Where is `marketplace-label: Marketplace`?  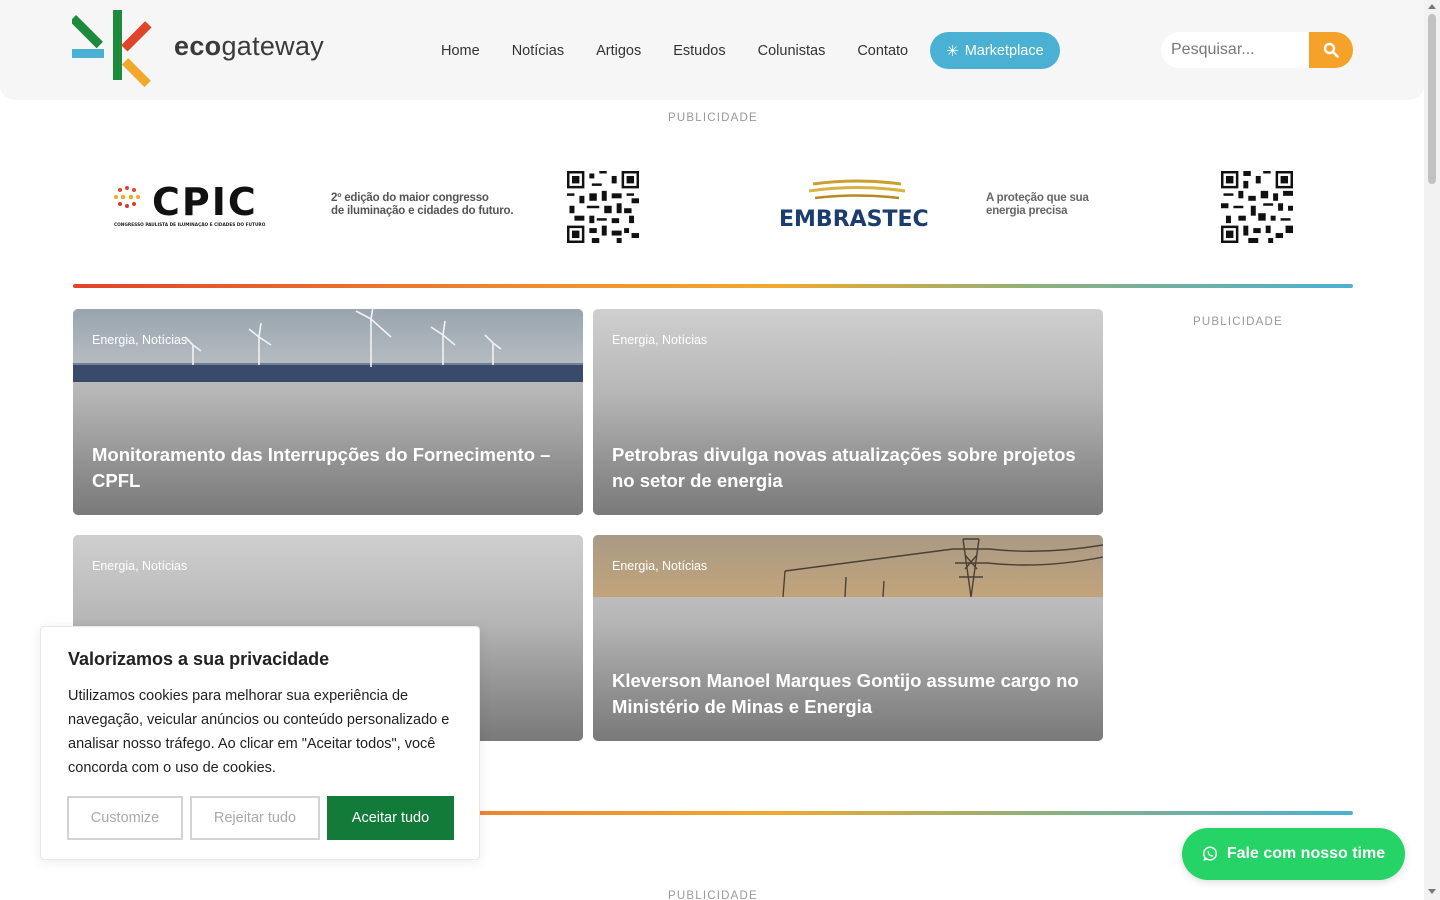
marketplace-label: Marketplace is located at coordinates (1004, 50).